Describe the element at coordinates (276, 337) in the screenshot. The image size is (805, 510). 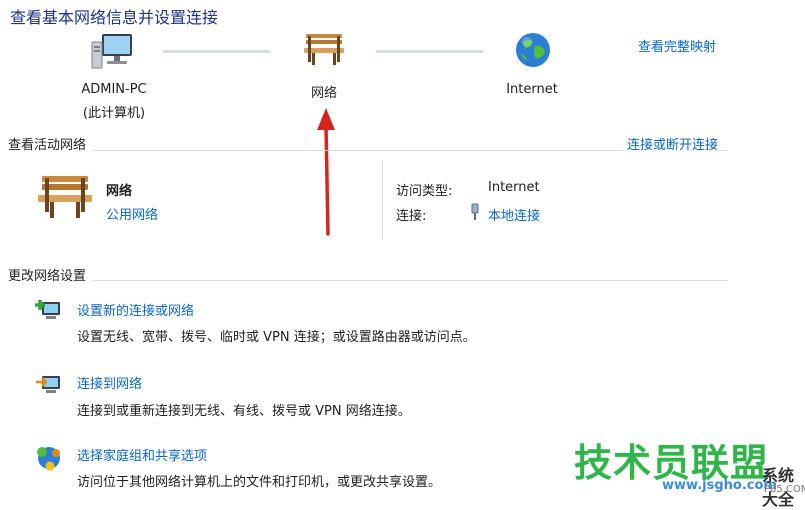
I see `setup-new-connection-desc: 设置无线、宽带、拨号、临时或 VPN 连接；或设置路由器或访问点。` at that location.